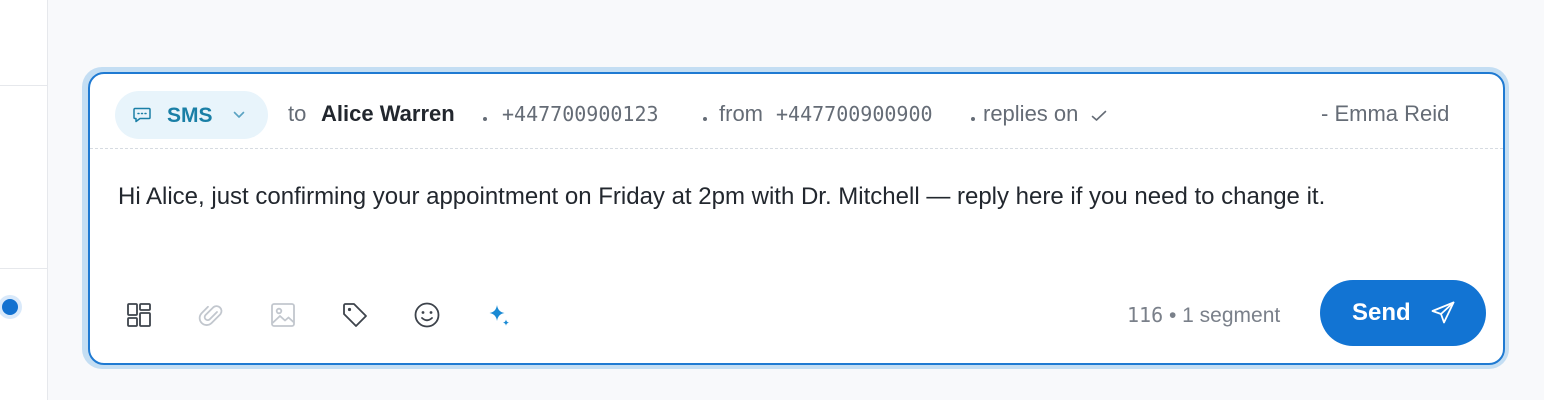  I want to click on channel-label: SMS, so click(190, 115).